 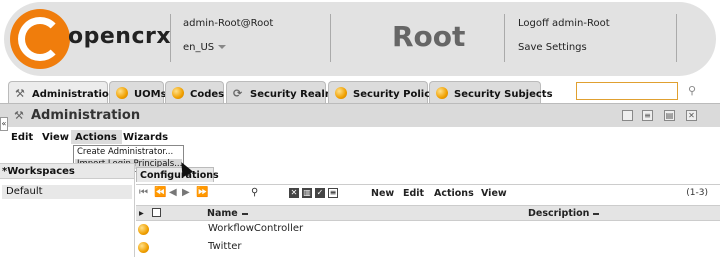 I want to click on tab-label: UOMs, so click(x=150, y=94).